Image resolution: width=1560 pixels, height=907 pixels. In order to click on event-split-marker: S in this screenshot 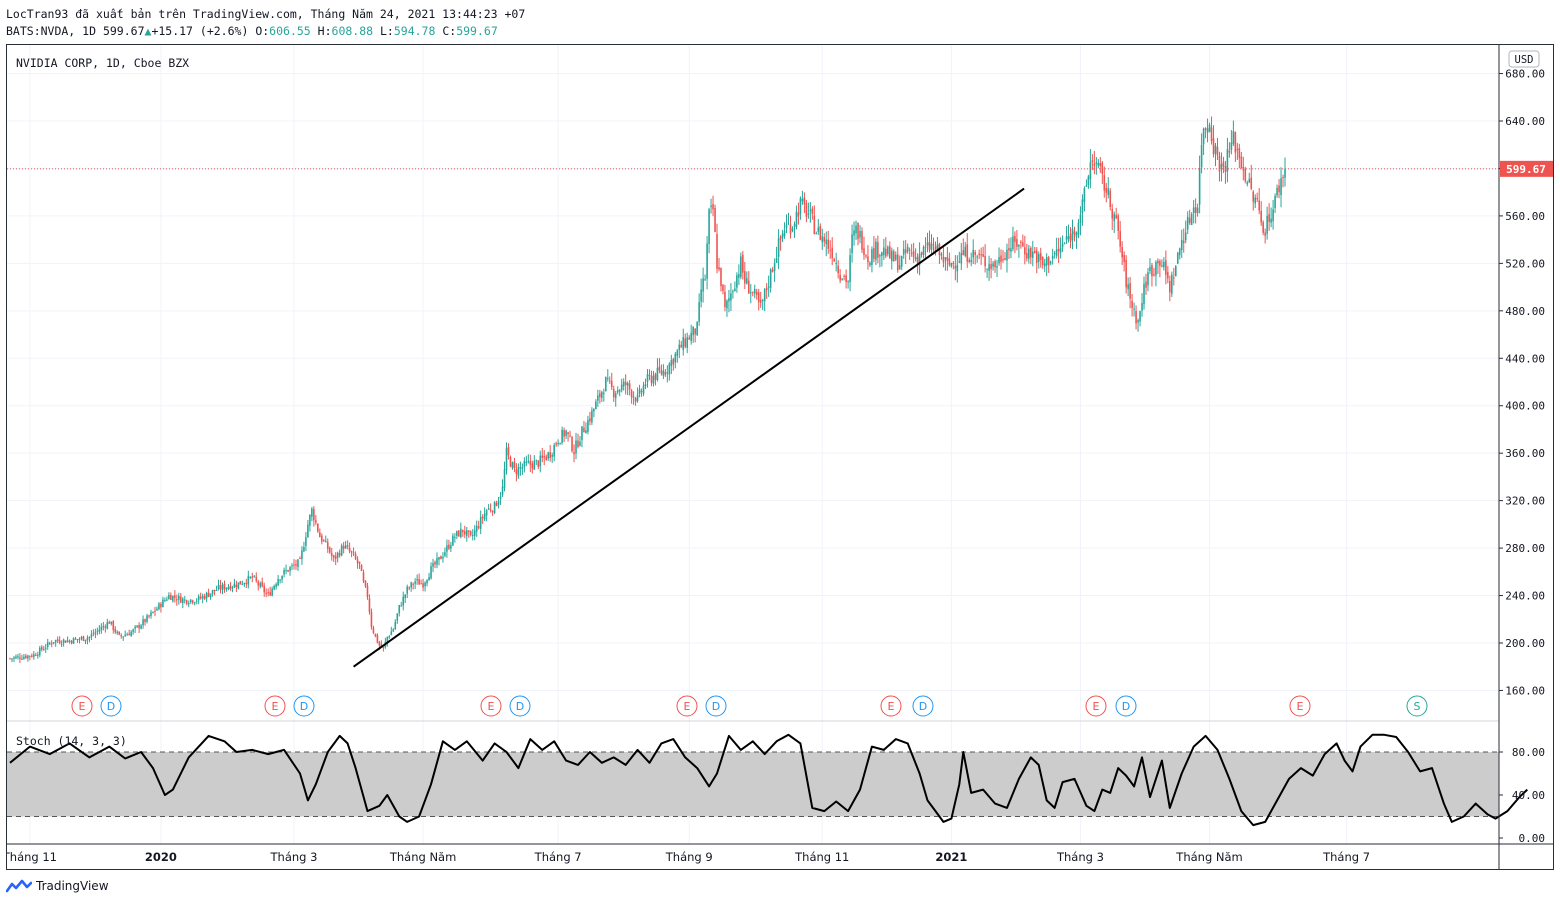, I will do `click(1417, 706)`.